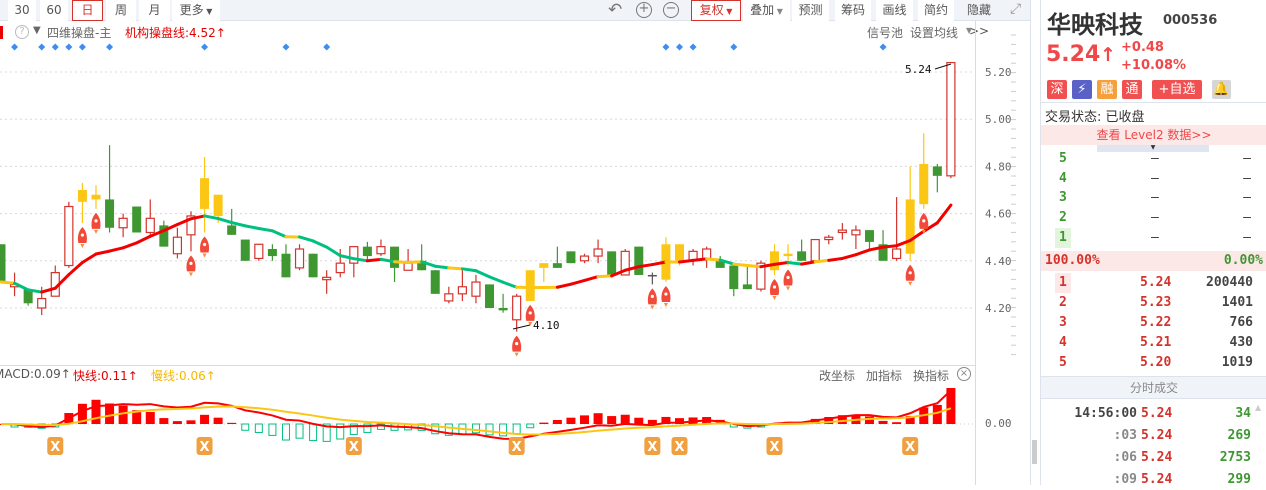 The image size is (1266, 490). What do you see at coordinates (931, 375) in the screenshot?
I see `switch-indicator-button: 换指标` at bounding box center [931, 375].